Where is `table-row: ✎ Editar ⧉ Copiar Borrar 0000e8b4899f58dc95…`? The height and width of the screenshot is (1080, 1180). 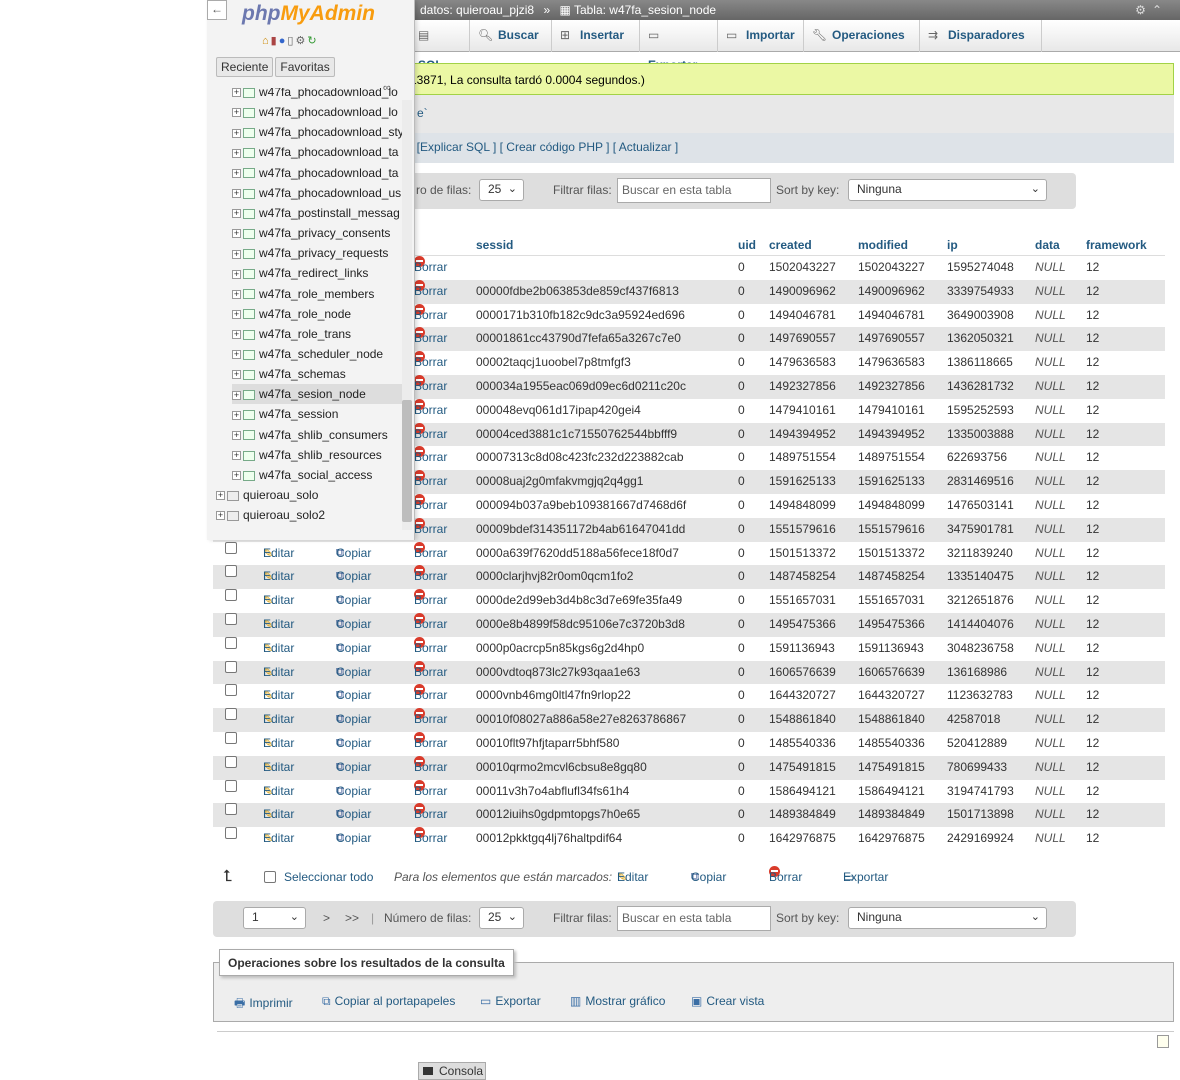 table-row: ✎ Editar ⧉ Copiar Borrar 0000e8b4899f58dc95… is located at coordinates (689, 625).